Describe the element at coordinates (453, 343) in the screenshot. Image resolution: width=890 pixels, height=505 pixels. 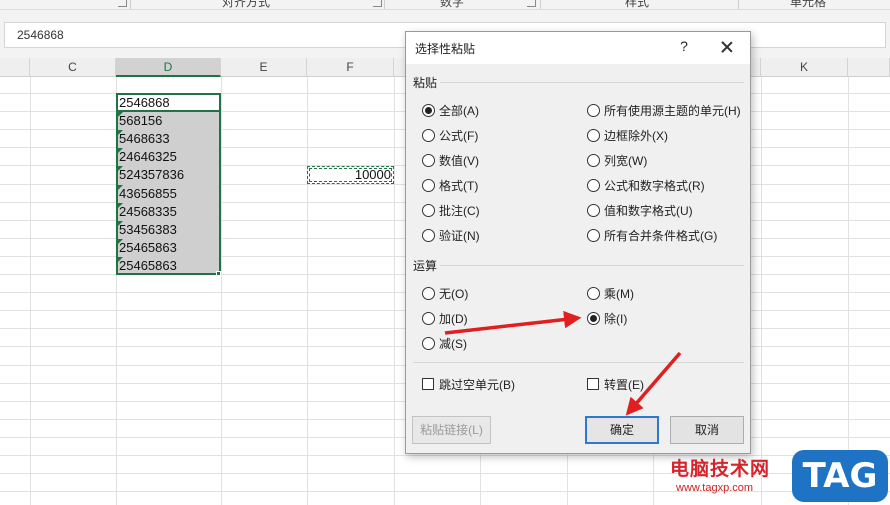
I see `radio-label: 减(S)` at that location.